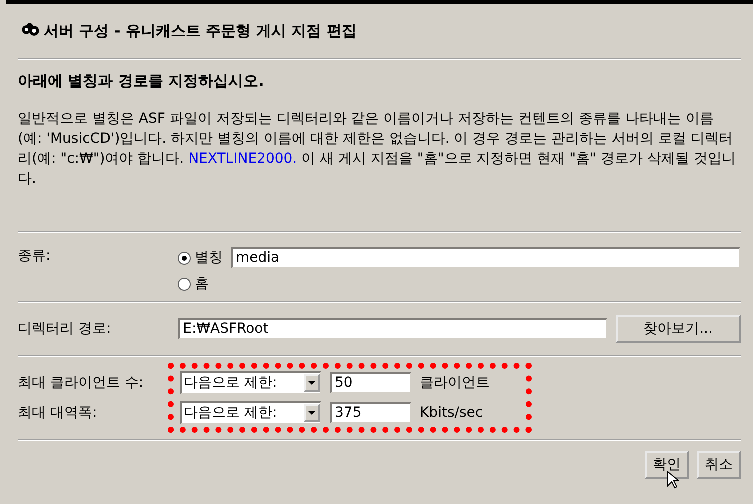 The image size is (753, 504). I want to click on dialog-button: 취소, so click(719, 465).